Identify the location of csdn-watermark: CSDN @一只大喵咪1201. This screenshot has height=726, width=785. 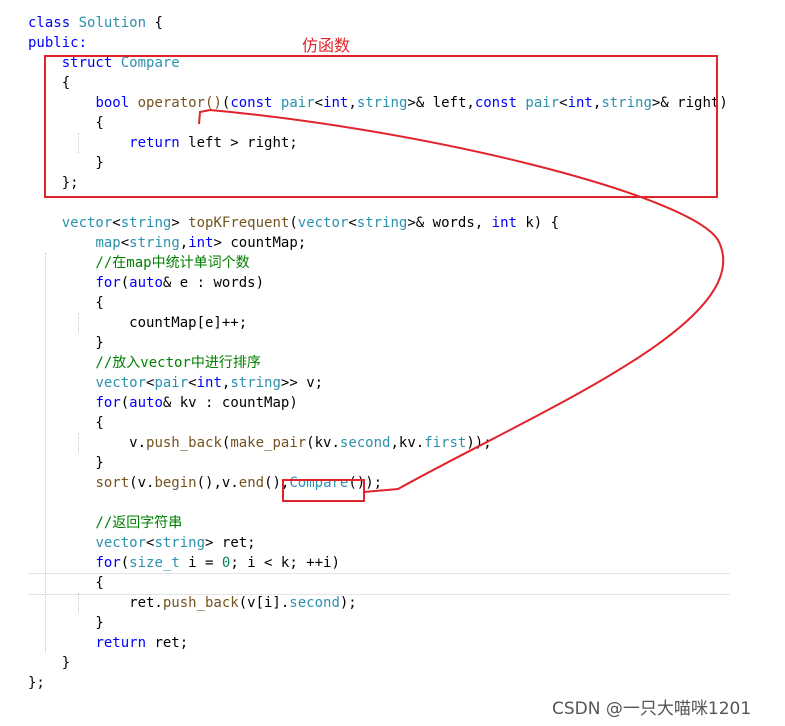
(652, 709).